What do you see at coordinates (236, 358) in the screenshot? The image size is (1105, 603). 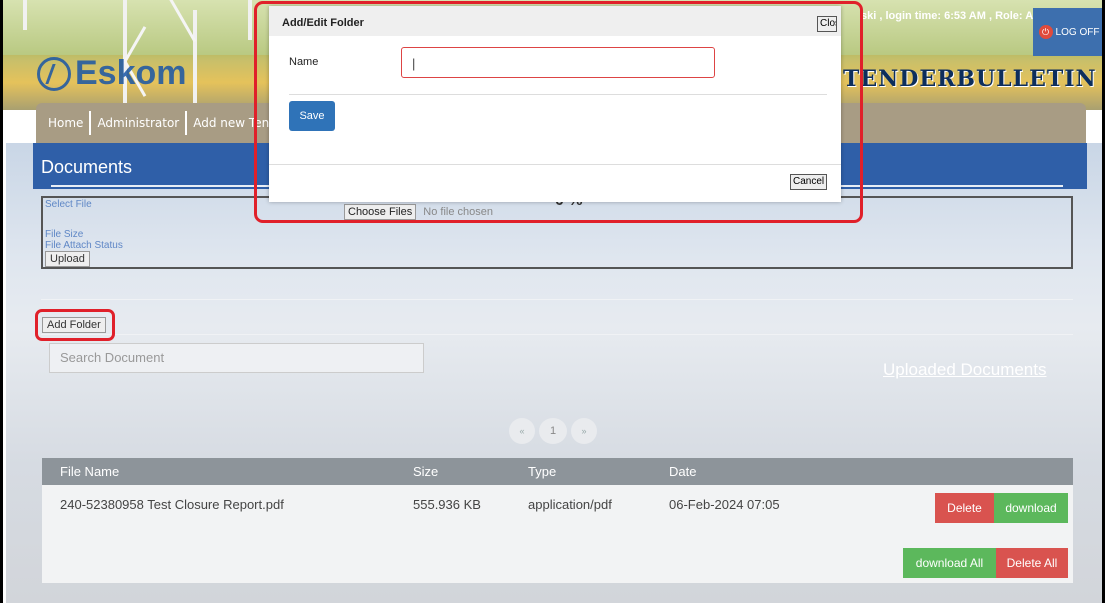 I see `search-input: Search Document` at bounding box center [236, 358].